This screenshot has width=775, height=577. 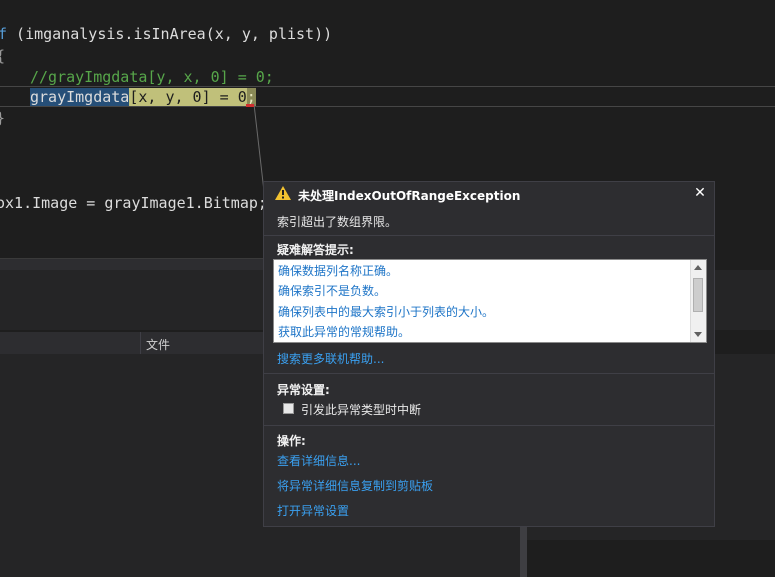 I want to click on tips-scrollbar, so click(x=698, y=301).